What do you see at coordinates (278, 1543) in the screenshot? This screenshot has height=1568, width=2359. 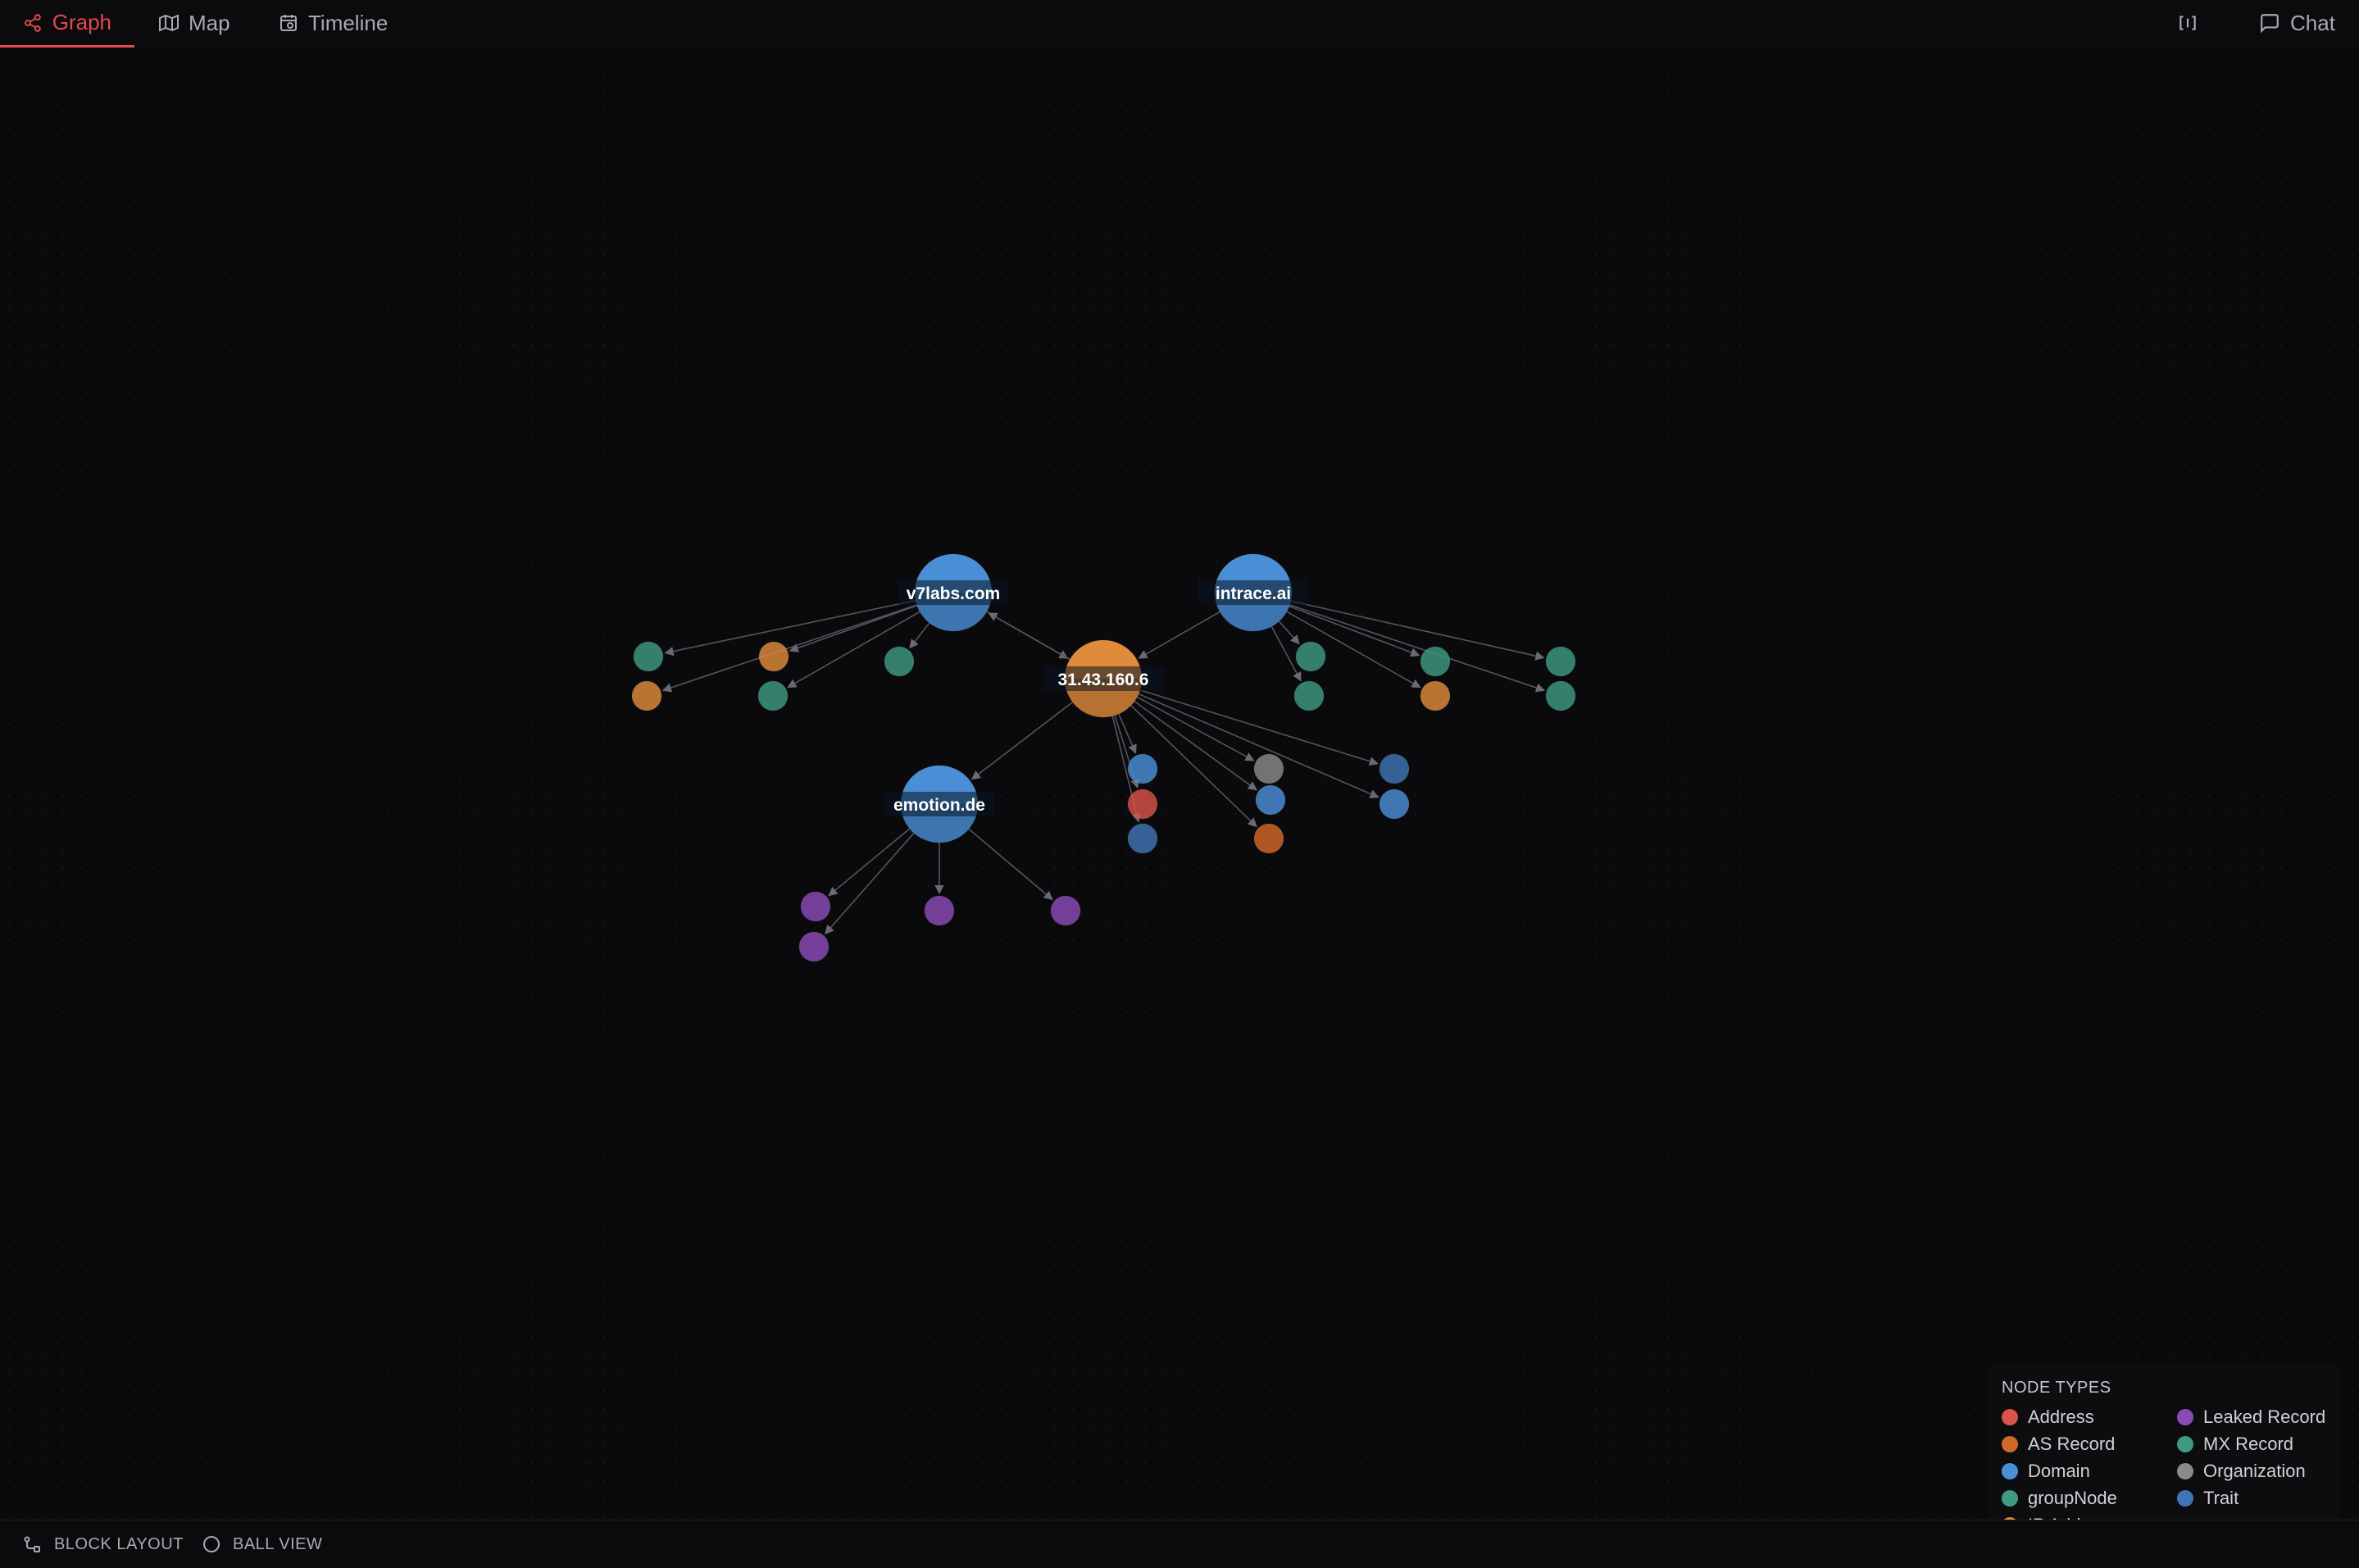 I see `ball-view-label: BALL VIEW` at bounding box center [278, 1543].